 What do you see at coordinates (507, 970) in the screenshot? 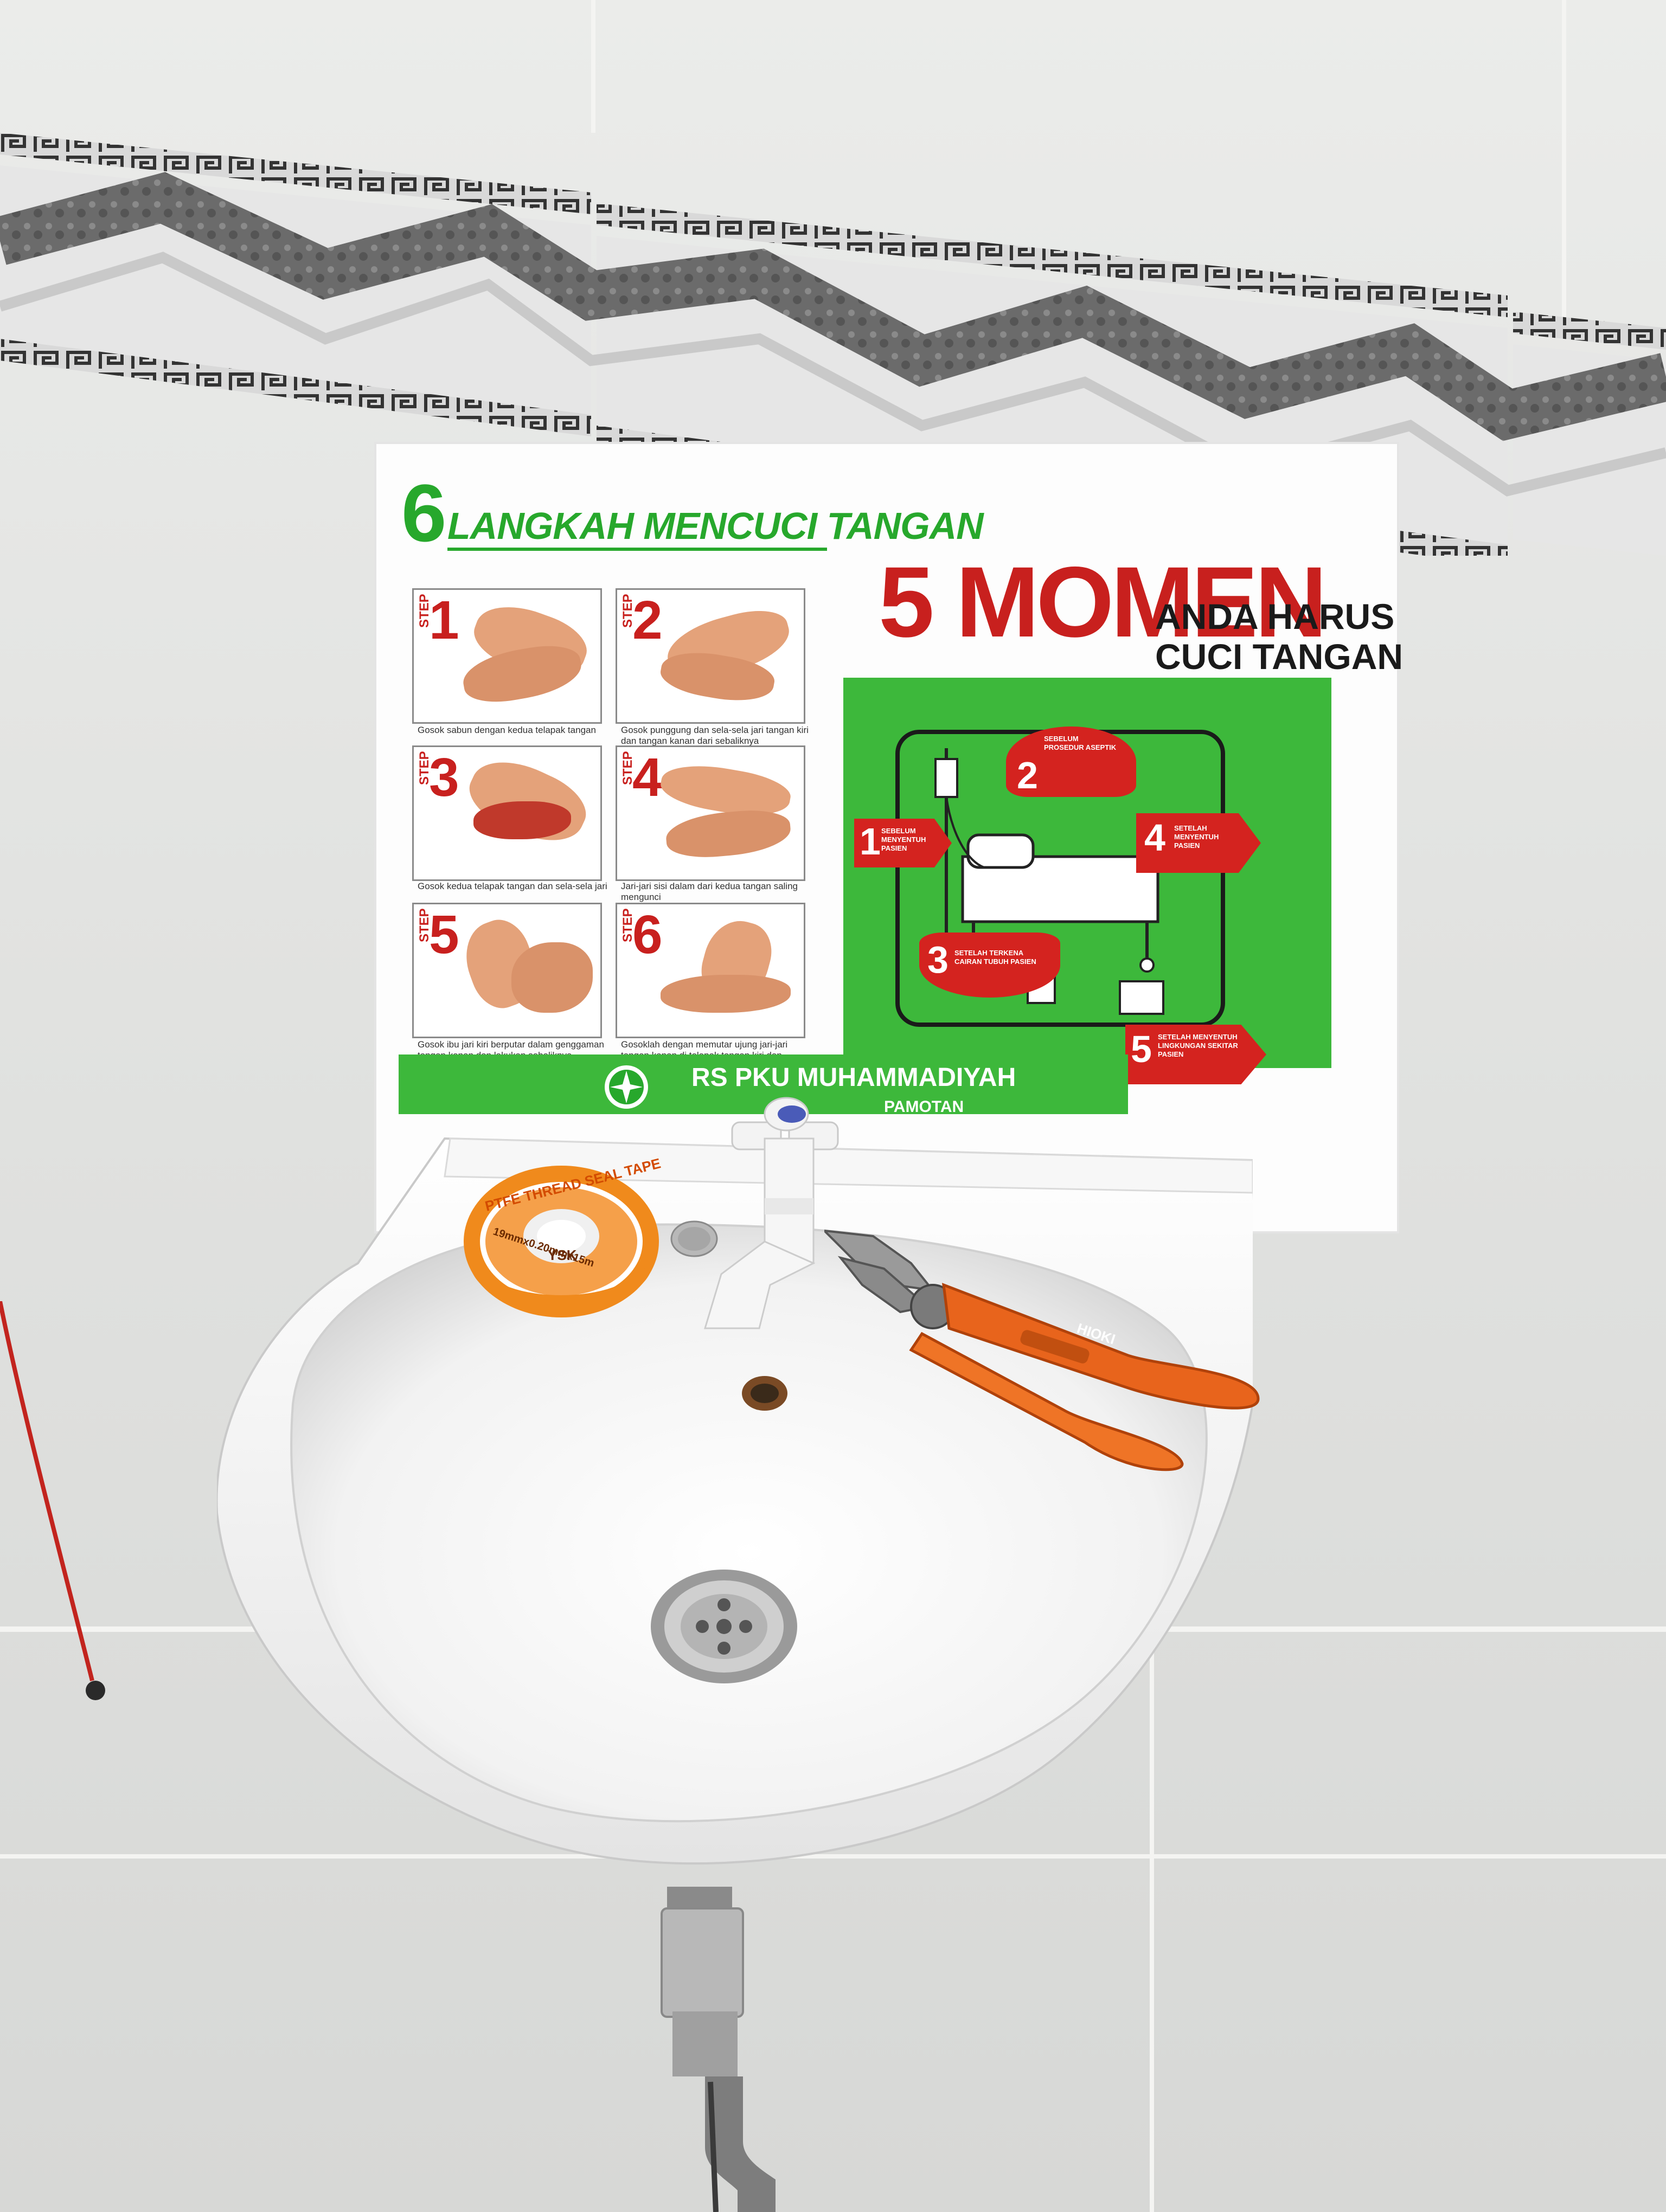
I see `step-panel-5: STEP 5` at bounding box center [507, 970].